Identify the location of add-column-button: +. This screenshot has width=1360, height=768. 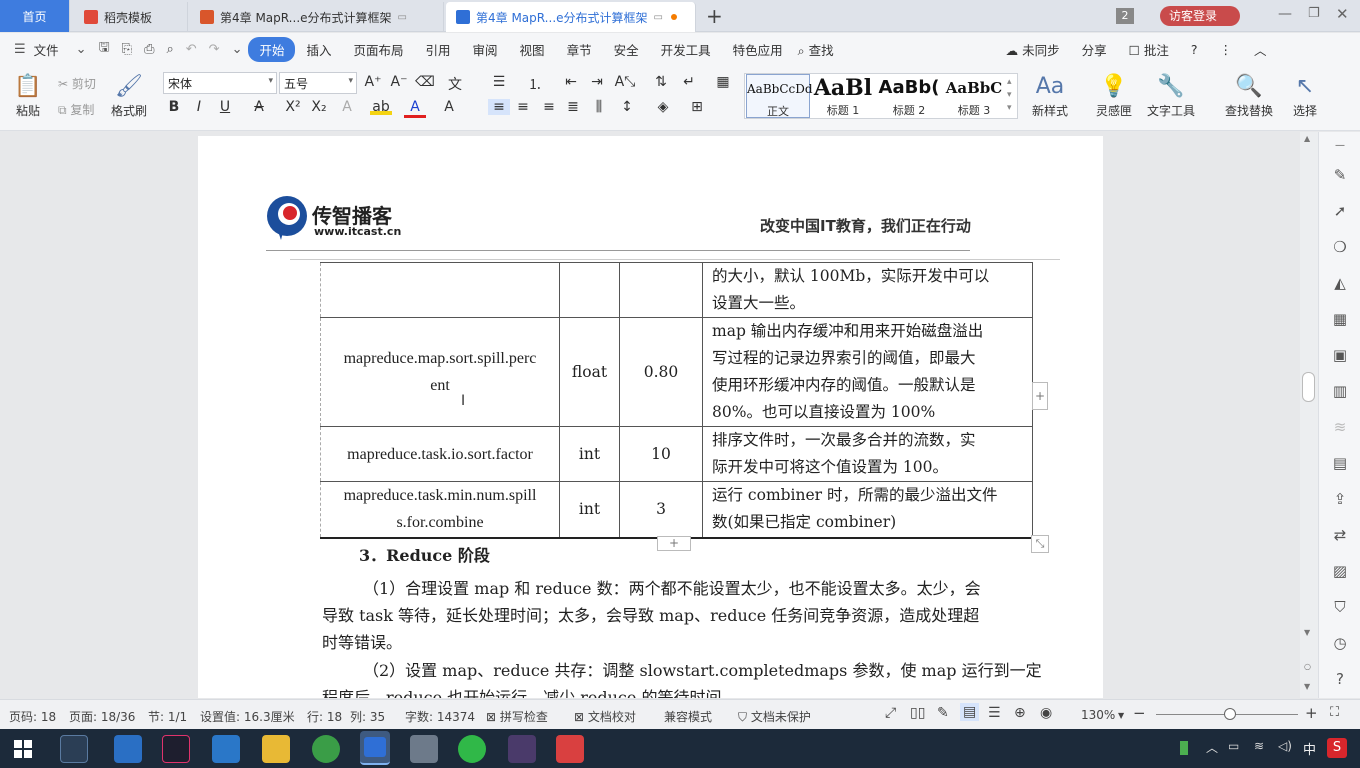
(1040, 396).